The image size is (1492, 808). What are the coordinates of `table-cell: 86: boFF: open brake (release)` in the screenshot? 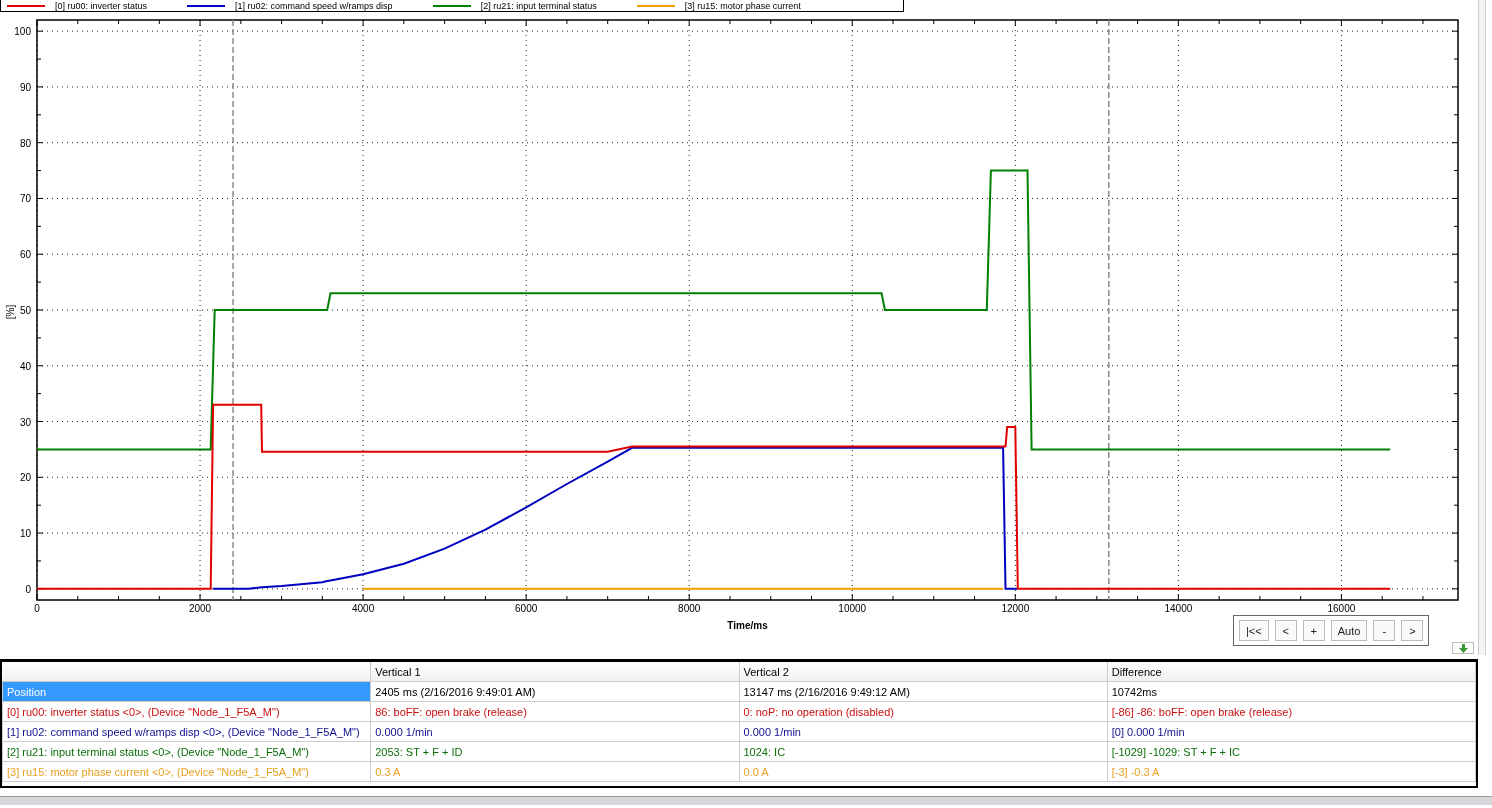 It's located at (554, 711).